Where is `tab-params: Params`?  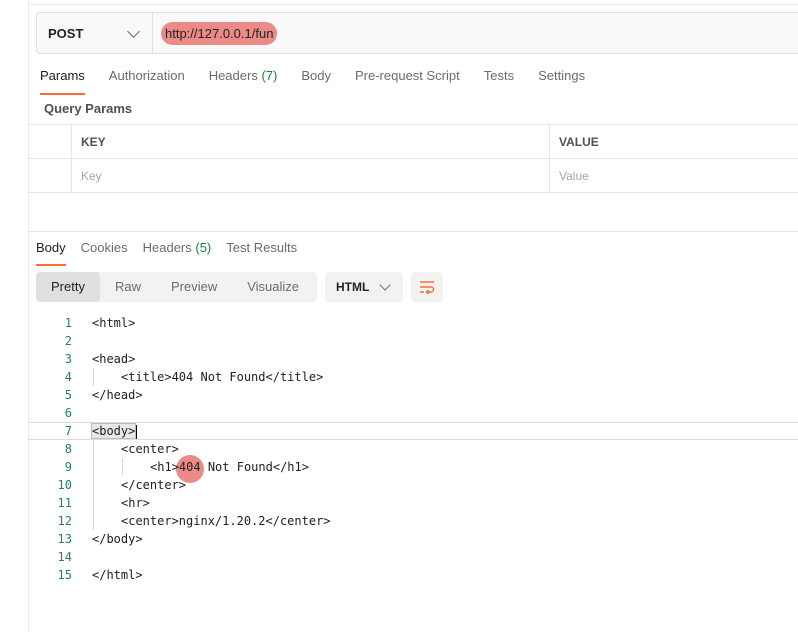
tab-params: Params is located at coordinates (62, 79).